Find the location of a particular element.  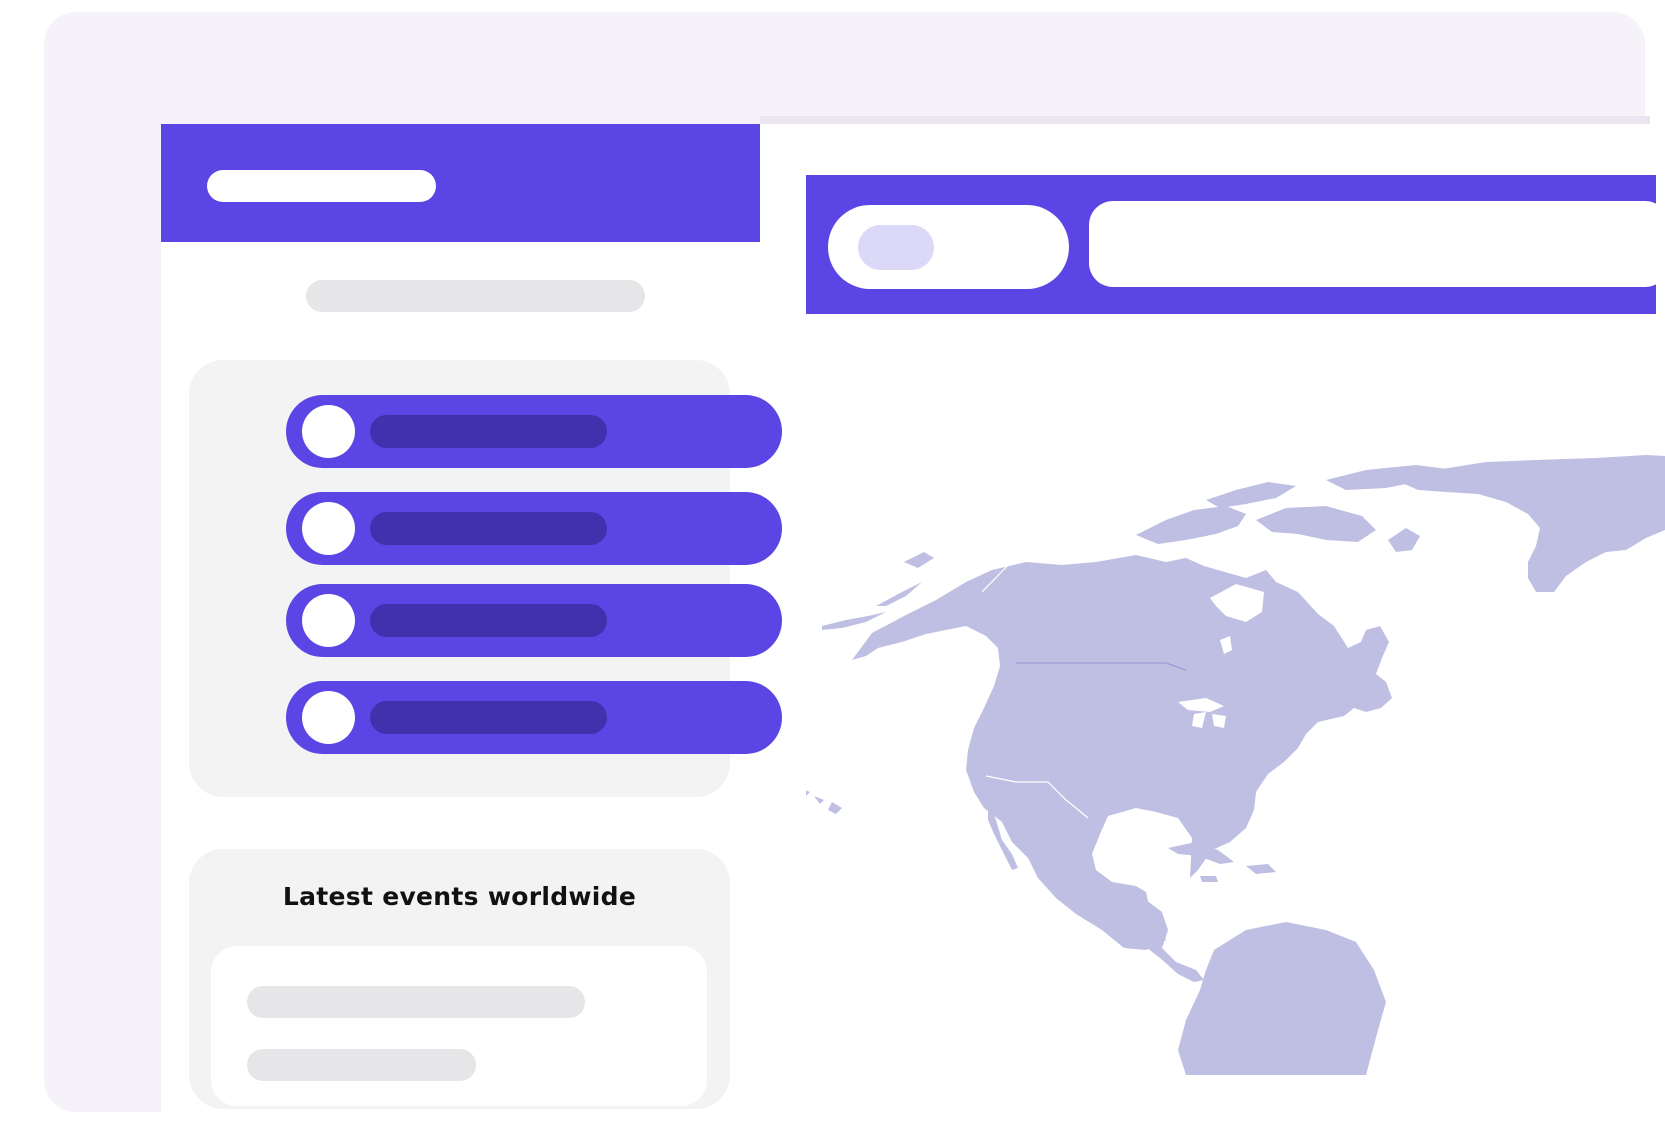

events-title: Latest events worldwide is located at coordinates (459, 896).